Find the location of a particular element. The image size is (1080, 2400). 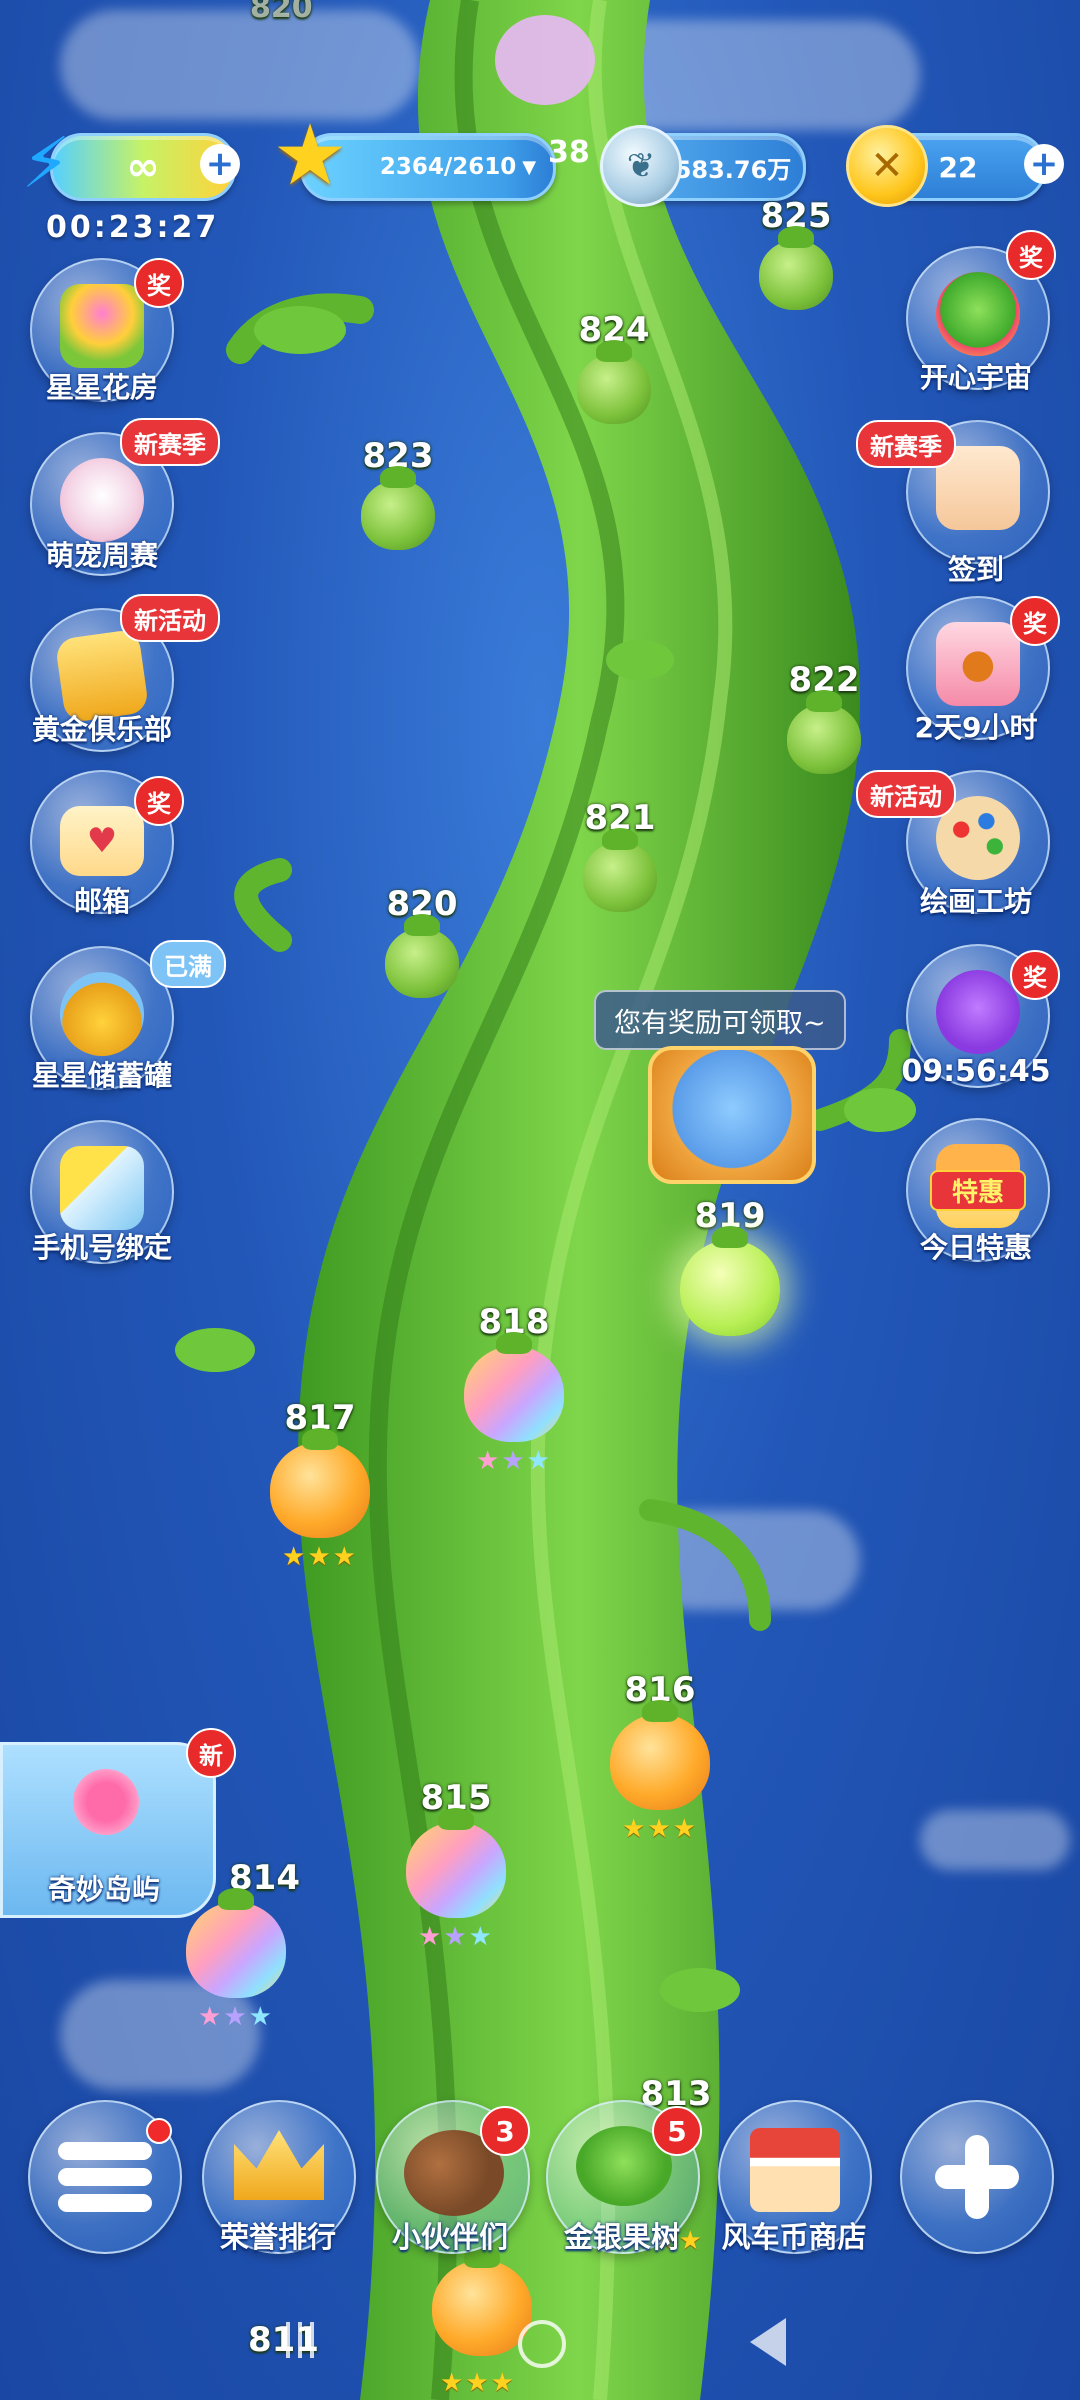

star-progress-value: 2364/2610 is located at coordinates (448, 167).